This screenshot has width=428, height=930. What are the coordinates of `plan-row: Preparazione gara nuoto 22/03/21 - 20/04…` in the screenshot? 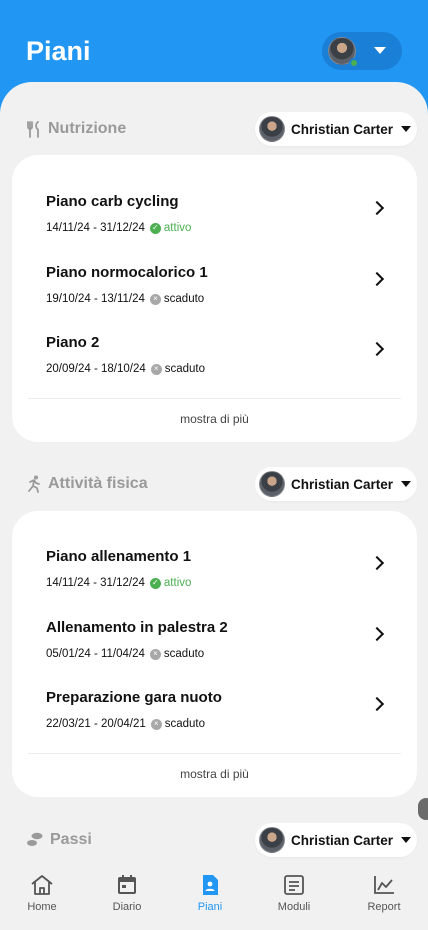 It's located at (214, 722).